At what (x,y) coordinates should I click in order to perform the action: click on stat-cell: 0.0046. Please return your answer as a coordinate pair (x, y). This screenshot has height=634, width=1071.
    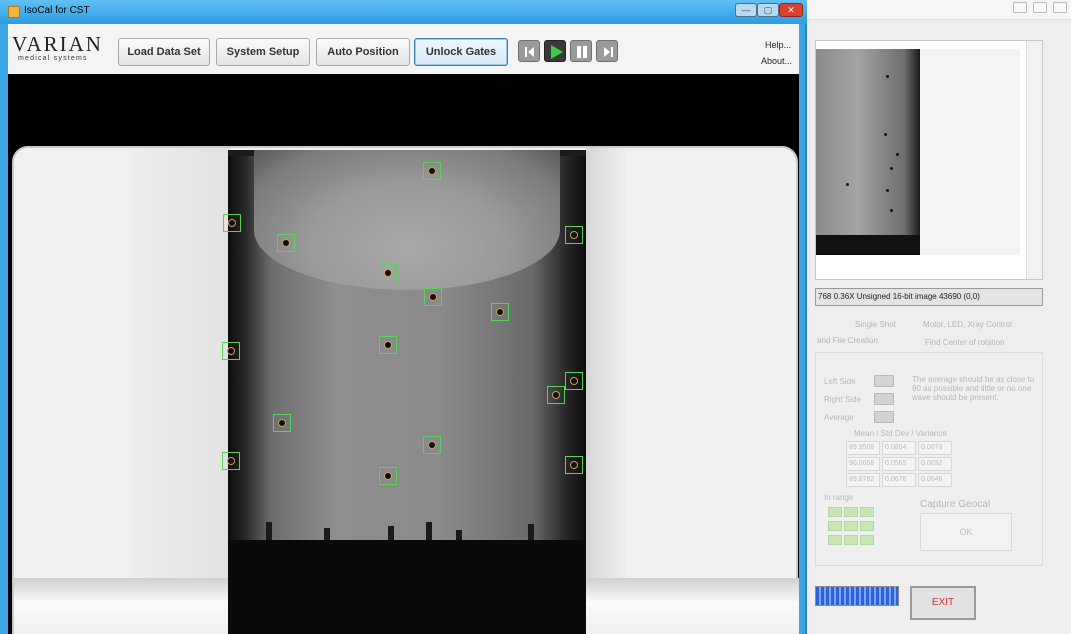
    Looking at the image, I should click on (935, 480).